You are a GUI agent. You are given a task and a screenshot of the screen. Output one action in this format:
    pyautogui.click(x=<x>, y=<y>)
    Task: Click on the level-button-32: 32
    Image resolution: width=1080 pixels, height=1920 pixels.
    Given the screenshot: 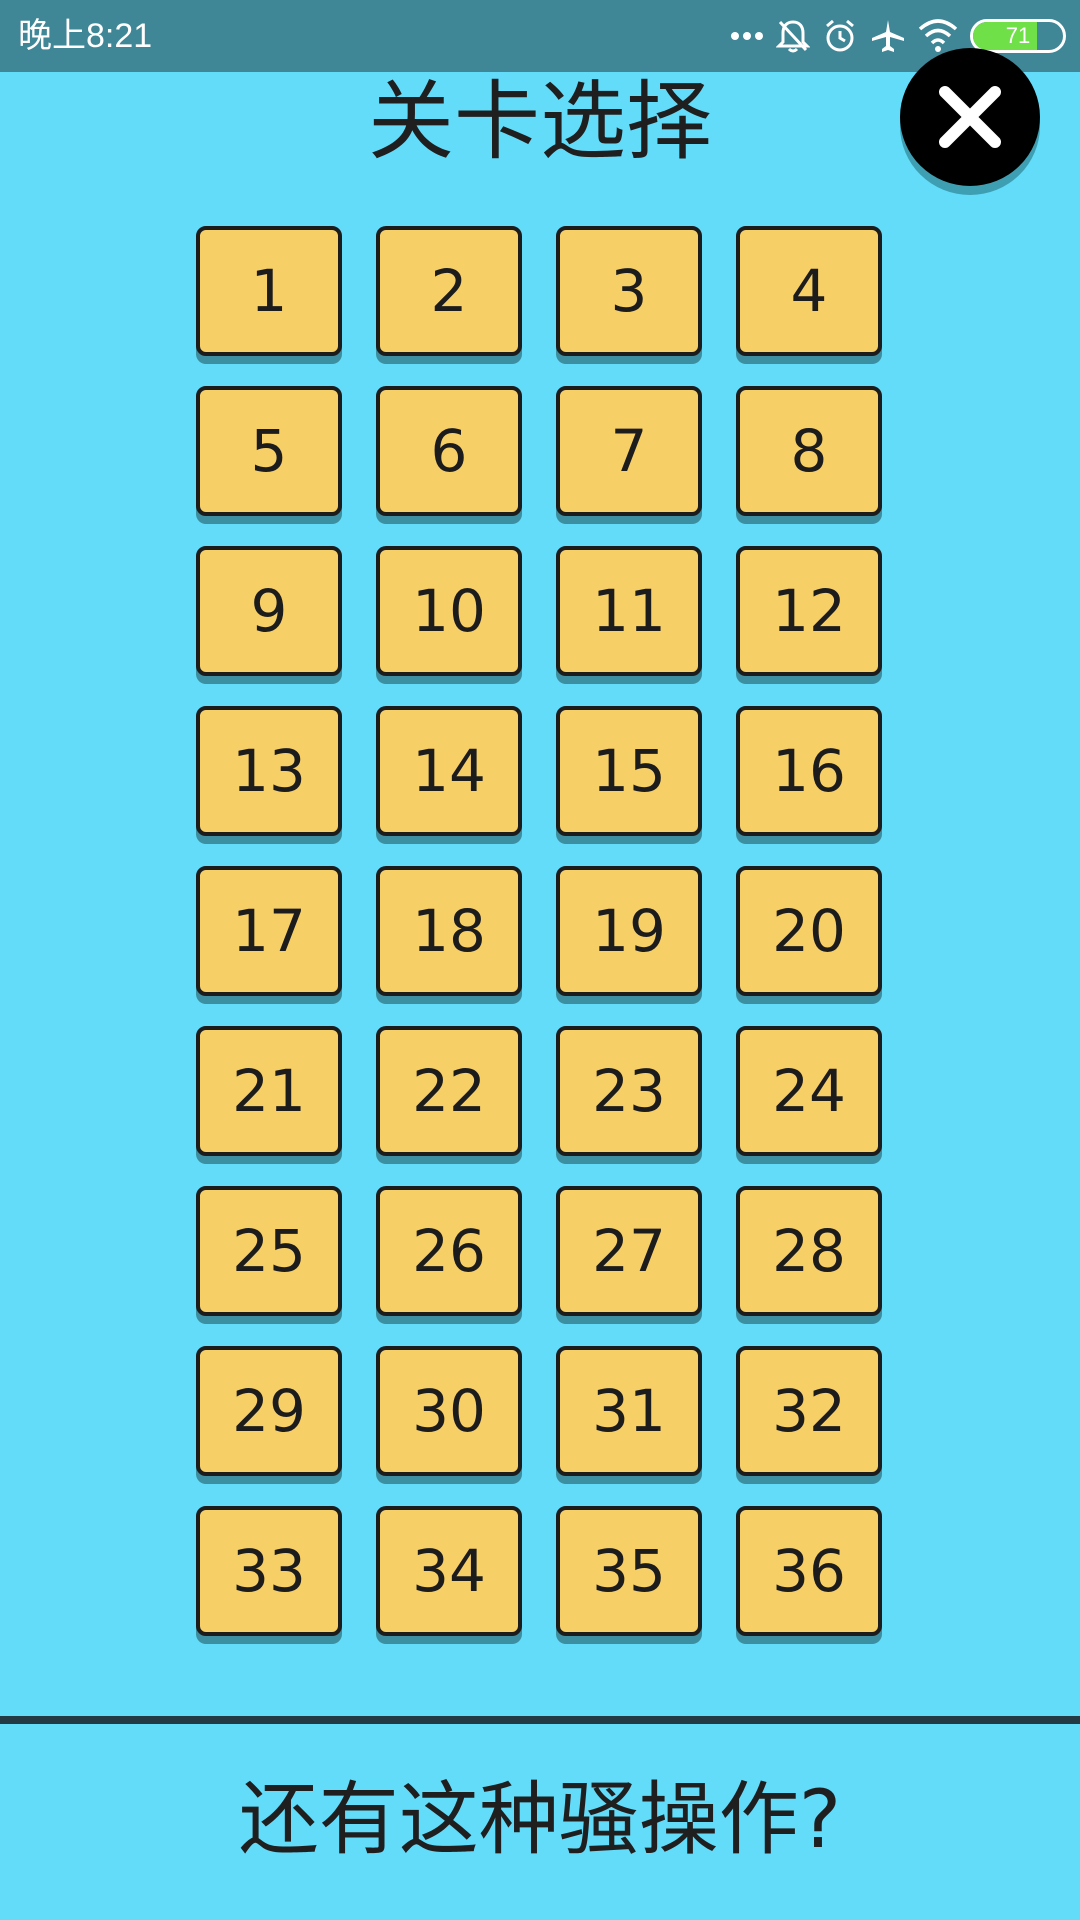 What is the action you would take?
    pyautogui.click(x=809, y=1411)
    